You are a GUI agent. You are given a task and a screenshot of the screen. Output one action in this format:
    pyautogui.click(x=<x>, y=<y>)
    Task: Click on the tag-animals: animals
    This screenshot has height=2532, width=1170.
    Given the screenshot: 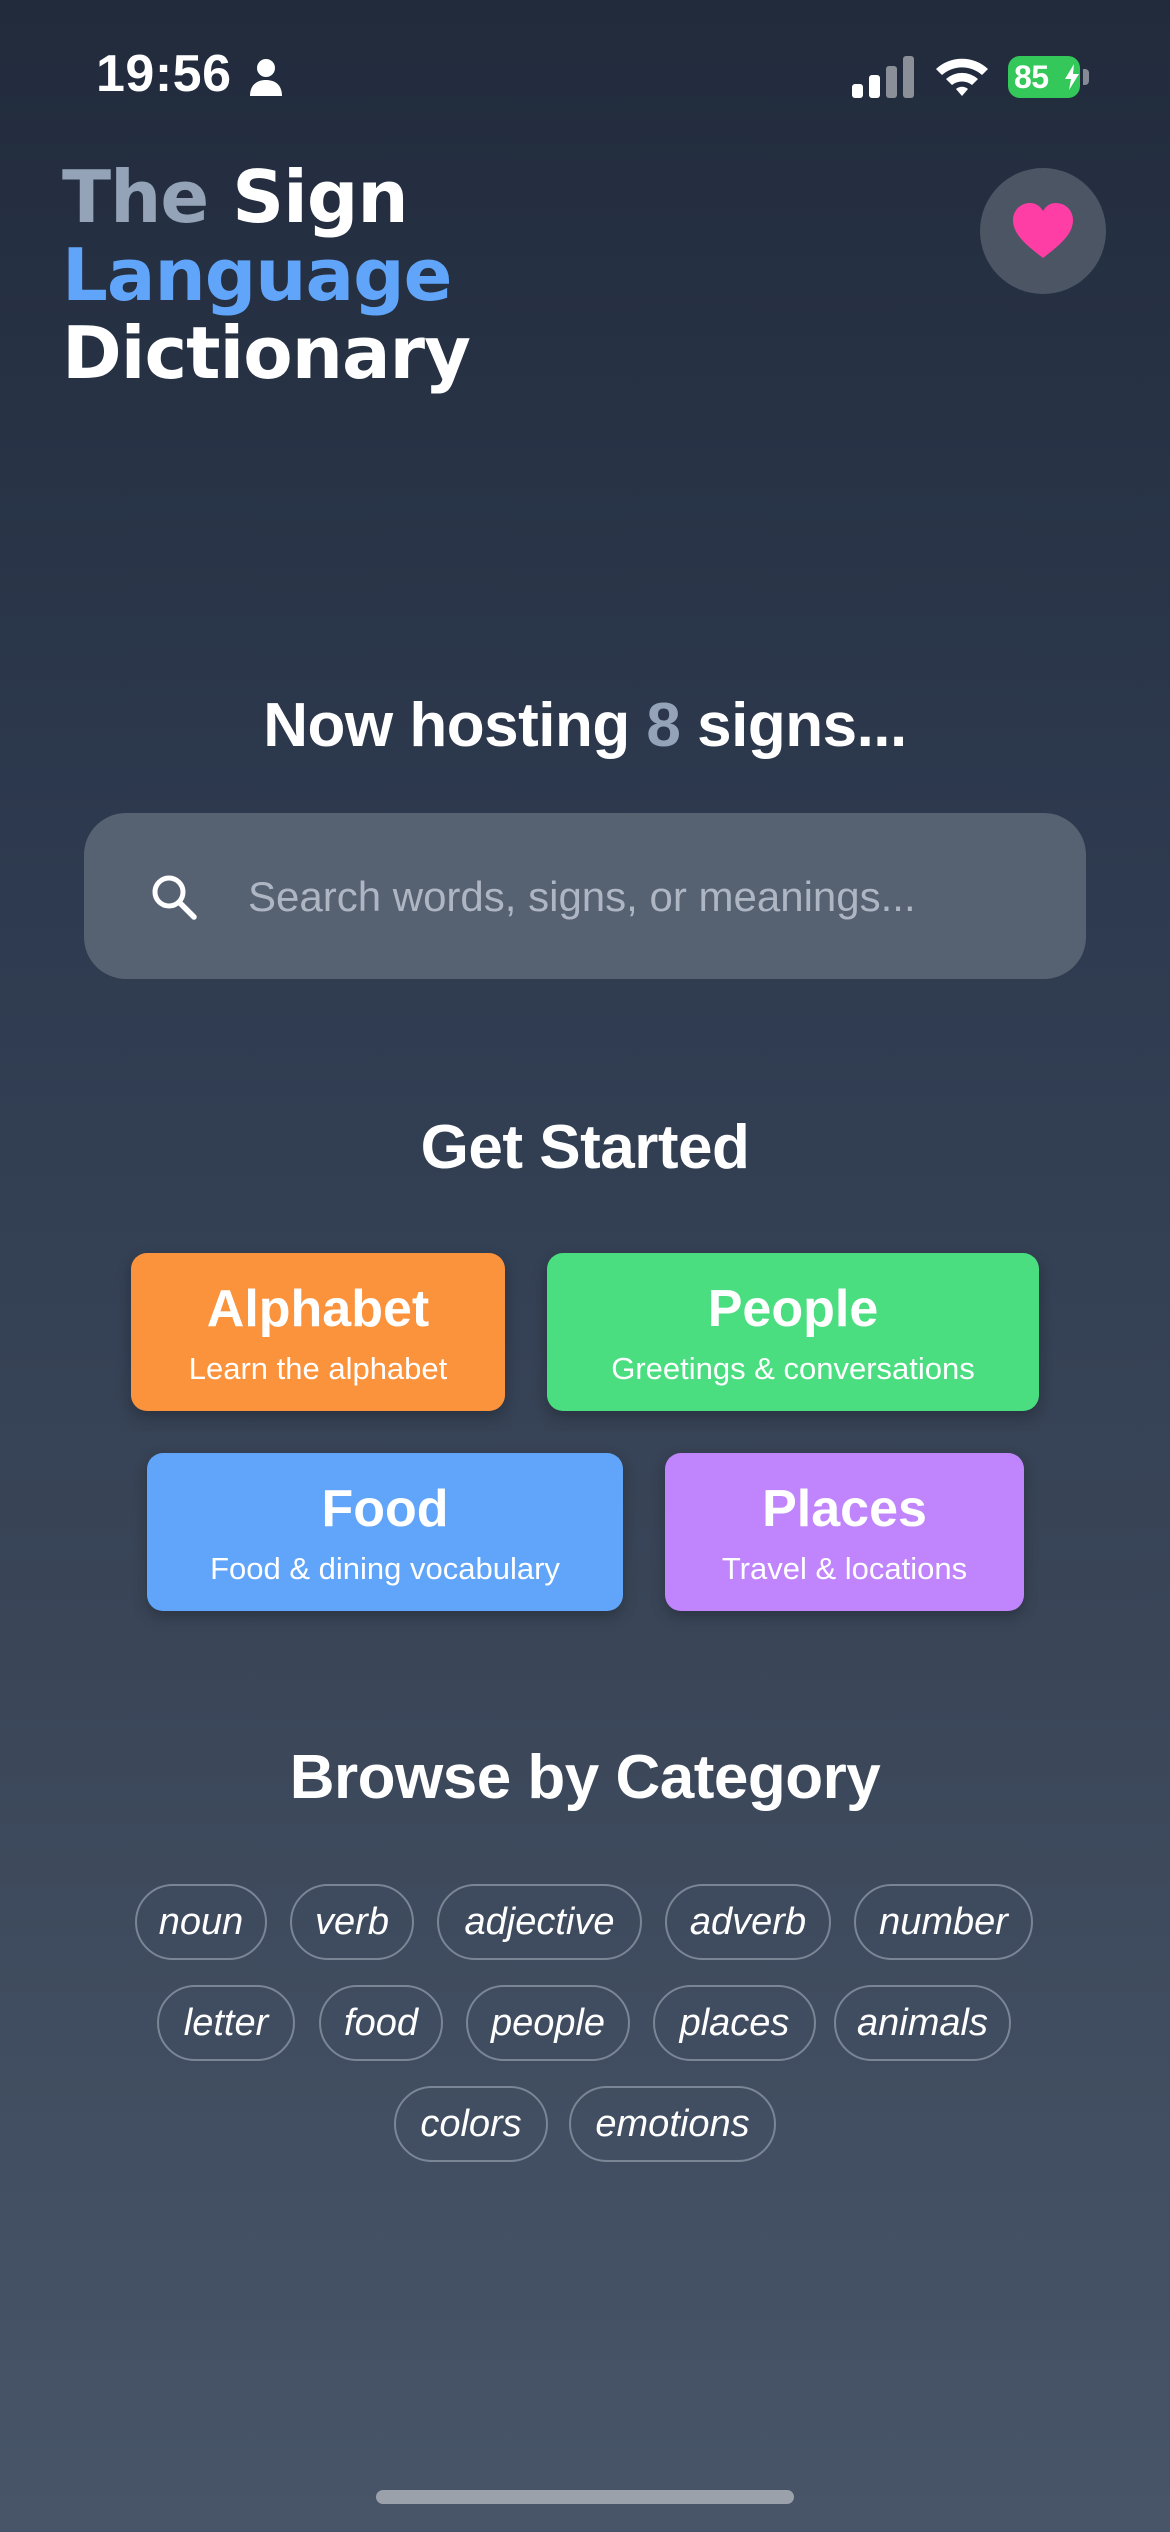 What is the action you would take?
    pyautogui.click(x=922, y=2023)
    